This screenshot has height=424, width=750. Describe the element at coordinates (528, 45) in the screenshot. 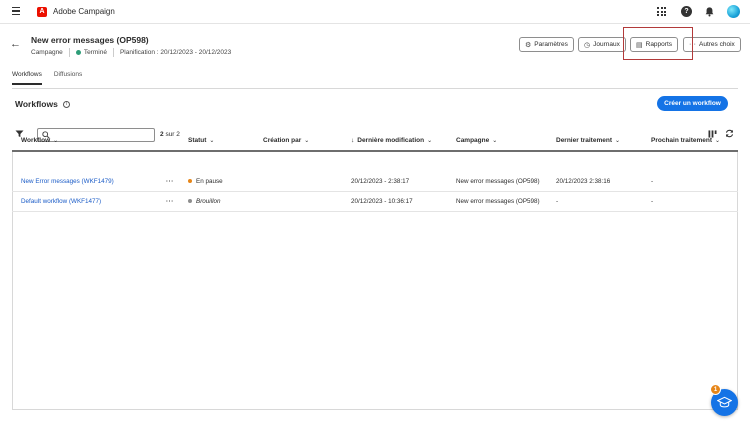

I see `settings-icon: ⚙` at that location.